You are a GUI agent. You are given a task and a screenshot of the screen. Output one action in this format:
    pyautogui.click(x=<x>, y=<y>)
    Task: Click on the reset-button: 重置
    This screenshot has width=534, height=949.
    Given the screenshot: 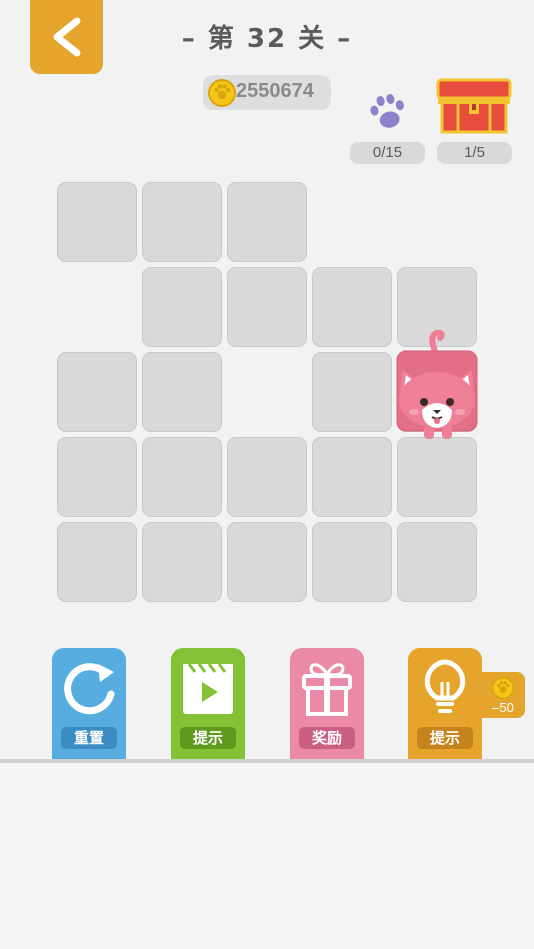 What is the action you would take?
    pyautogui.click(x=89, y=704)
    